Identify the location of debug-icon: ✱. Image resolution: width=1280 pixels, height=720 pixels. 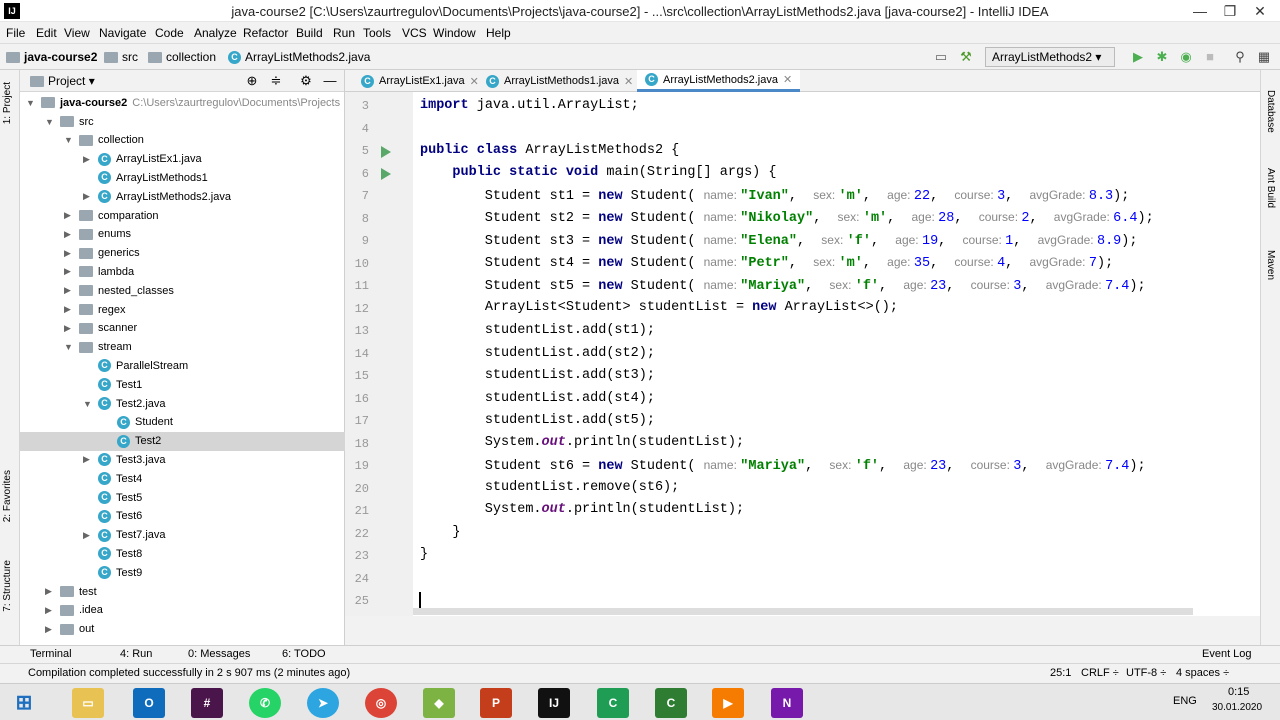
(1162, 57).